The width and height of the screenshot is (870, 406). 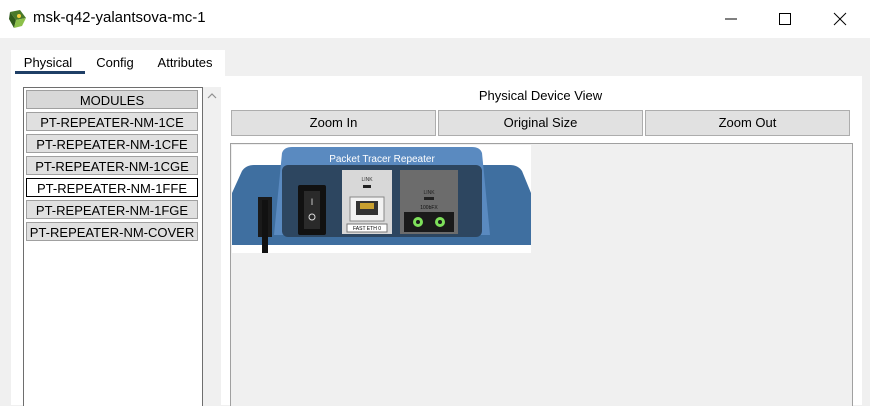 I want to click on maximize-button, so click(x=785, y=19).